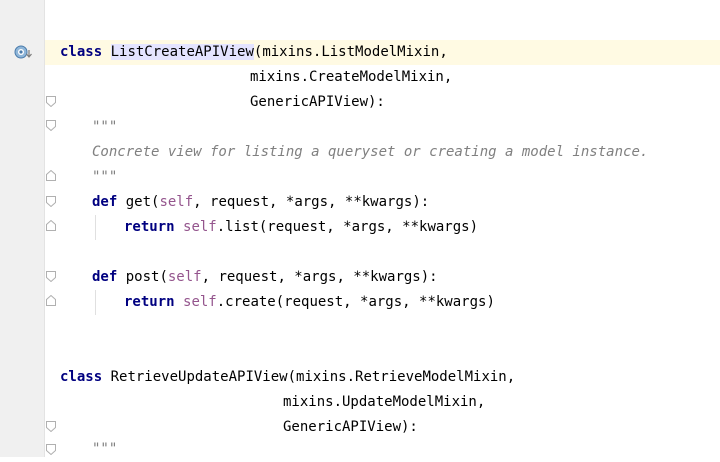 Image resolution: width=720 pixels, height=462 pixels. What do you see at coordinates (22, 228) in the screenshot?
I see `editor-gutter` at bounding box center [22, 228].